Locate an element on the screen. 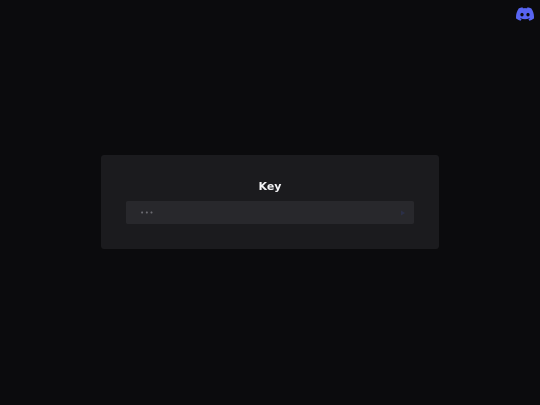 The width and height of the screenshot is (540, 405). discord-button is located at coordinates (525, 14).